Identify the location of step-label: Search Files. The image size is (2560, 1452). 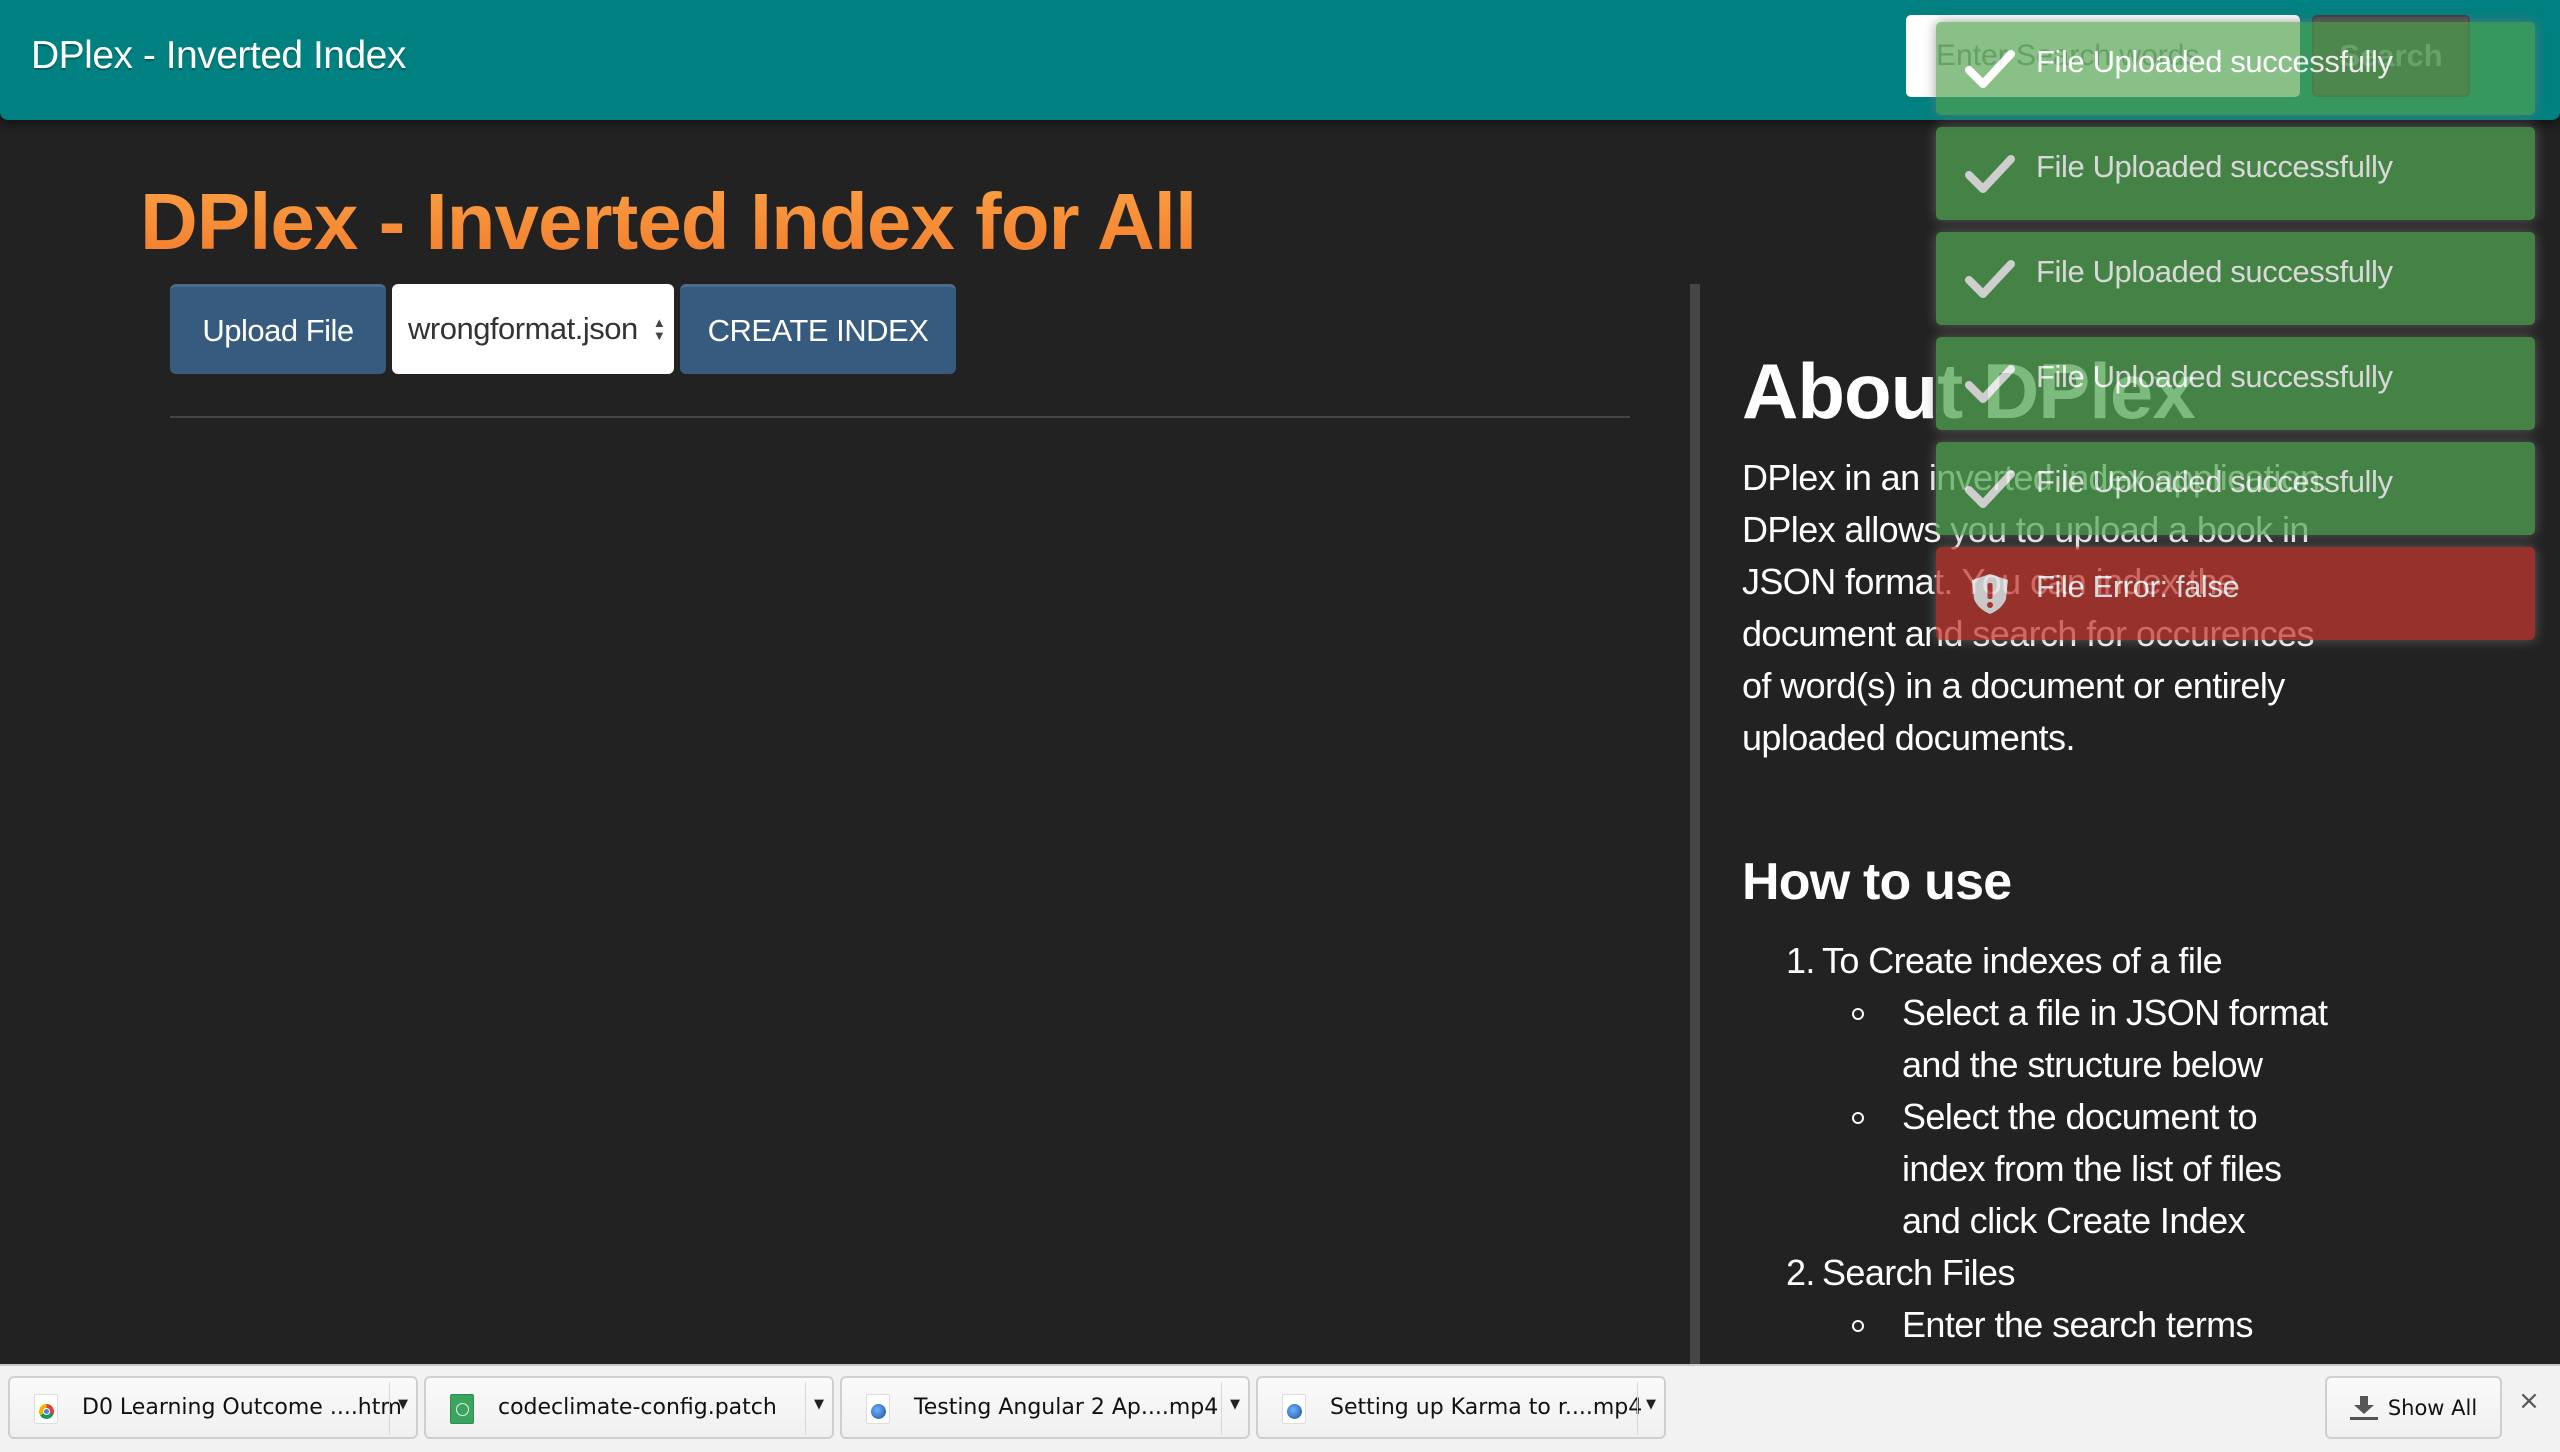
(1918, 1272).